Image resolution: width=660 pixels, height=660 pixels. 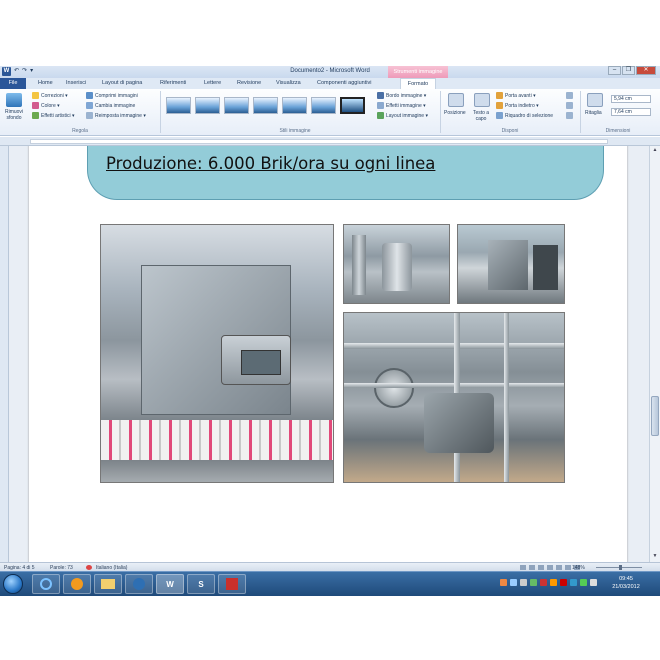 I want to click on artistic-effects-button: Effetti artistici ▾, so click(x=53, y=115).